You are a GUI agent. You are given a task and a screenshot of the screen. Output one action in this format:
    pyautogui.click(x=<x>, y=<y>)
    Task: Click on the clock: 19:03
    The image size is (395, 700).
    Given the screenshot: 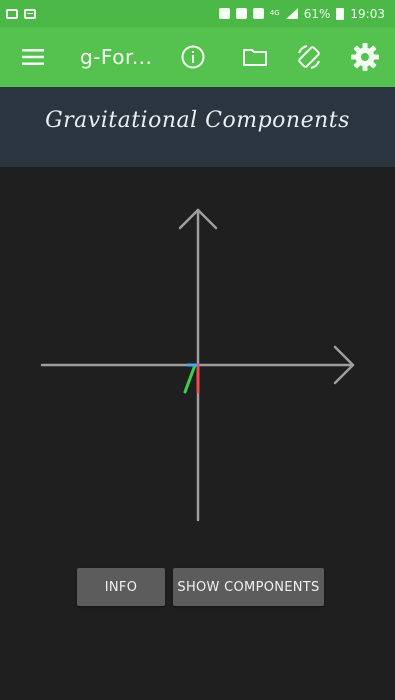 What is the action you would take?
    pyautogui.click(x=367, y=13)
    